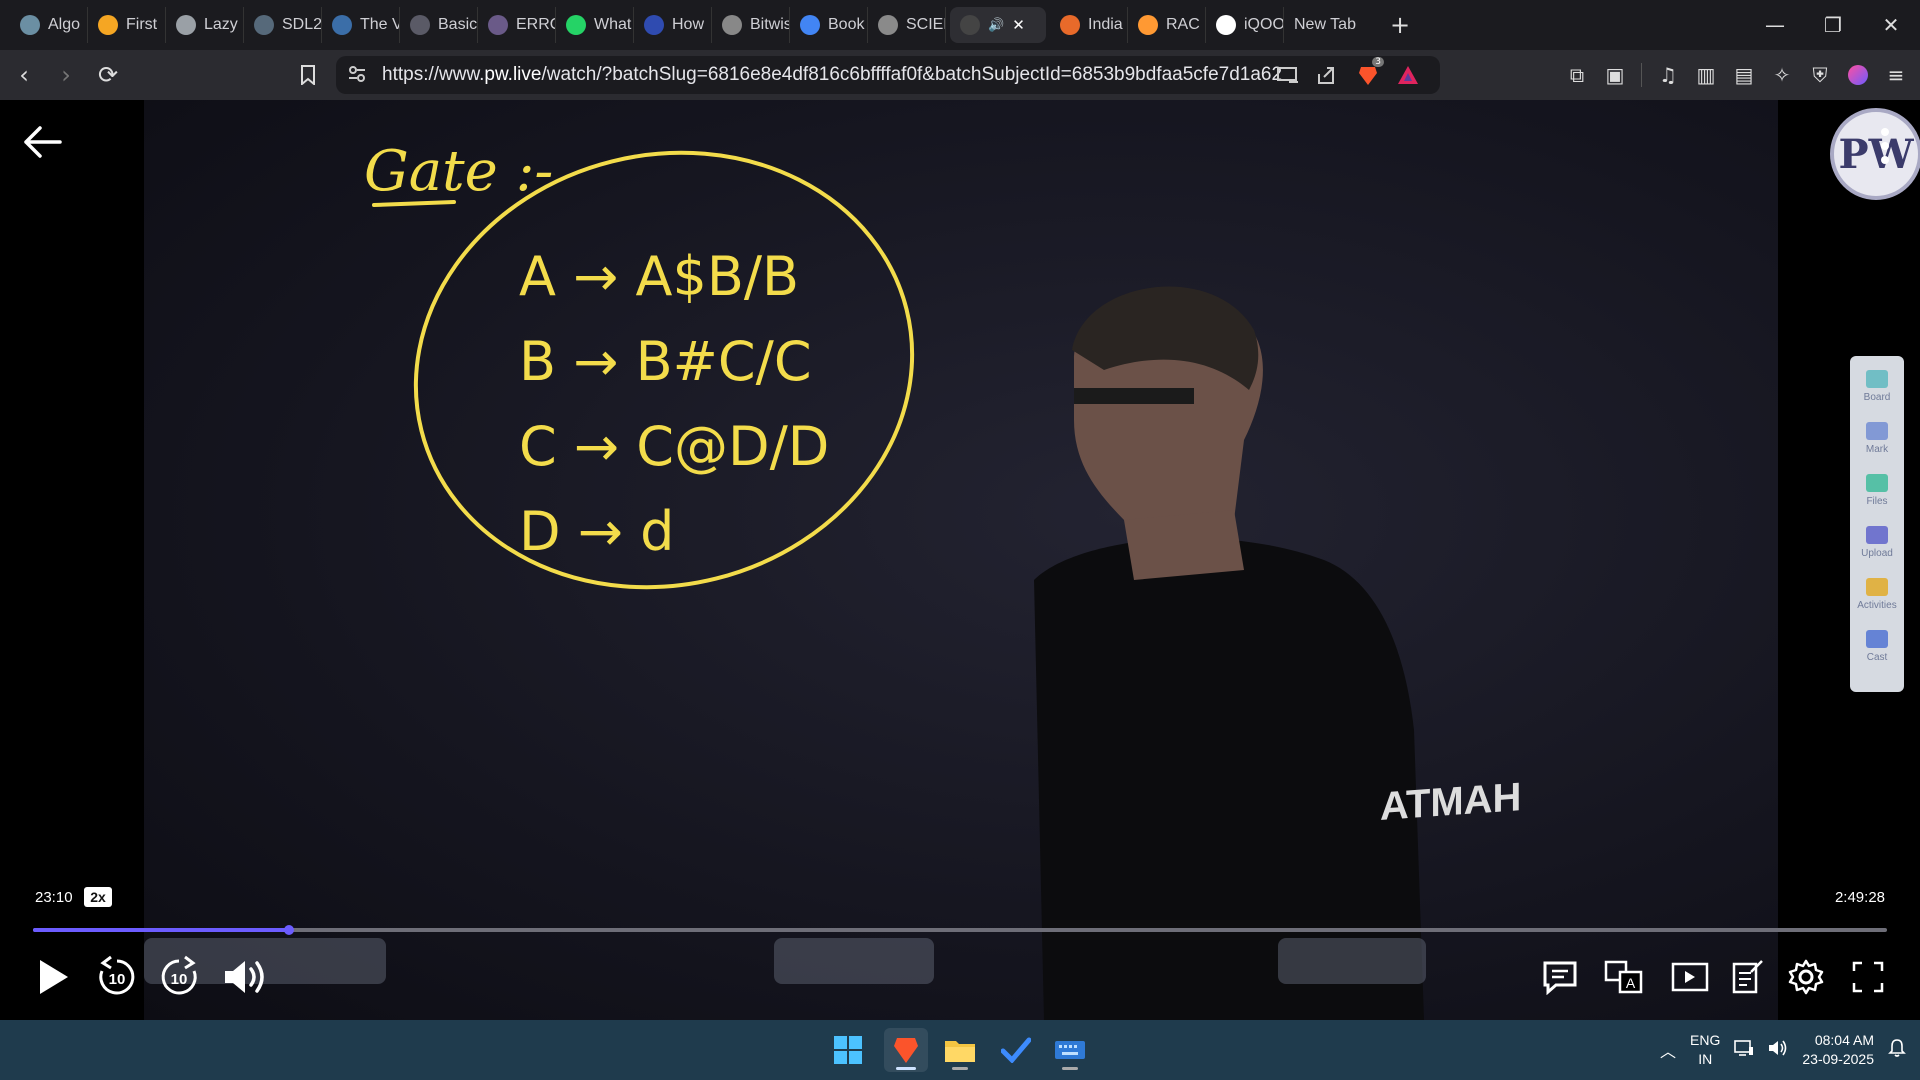 The width and height of the screenshot is (1920, 1080). I want to click on shirt-logo-text: ATMAH, so click(1451, 802).